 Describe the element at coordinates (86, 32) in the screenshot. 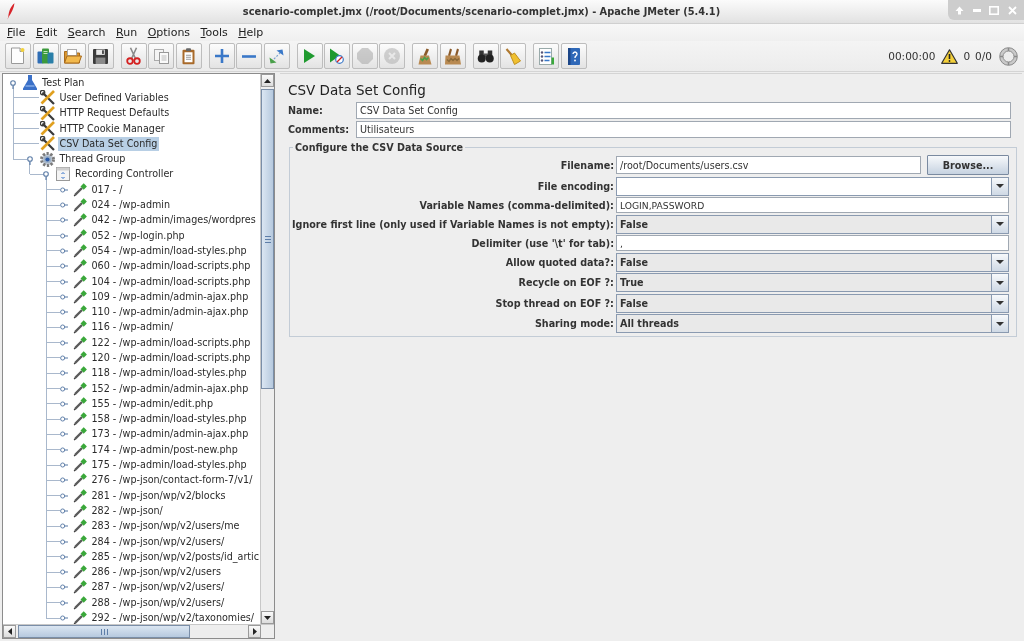

I see `menu-item: Search` at that location.